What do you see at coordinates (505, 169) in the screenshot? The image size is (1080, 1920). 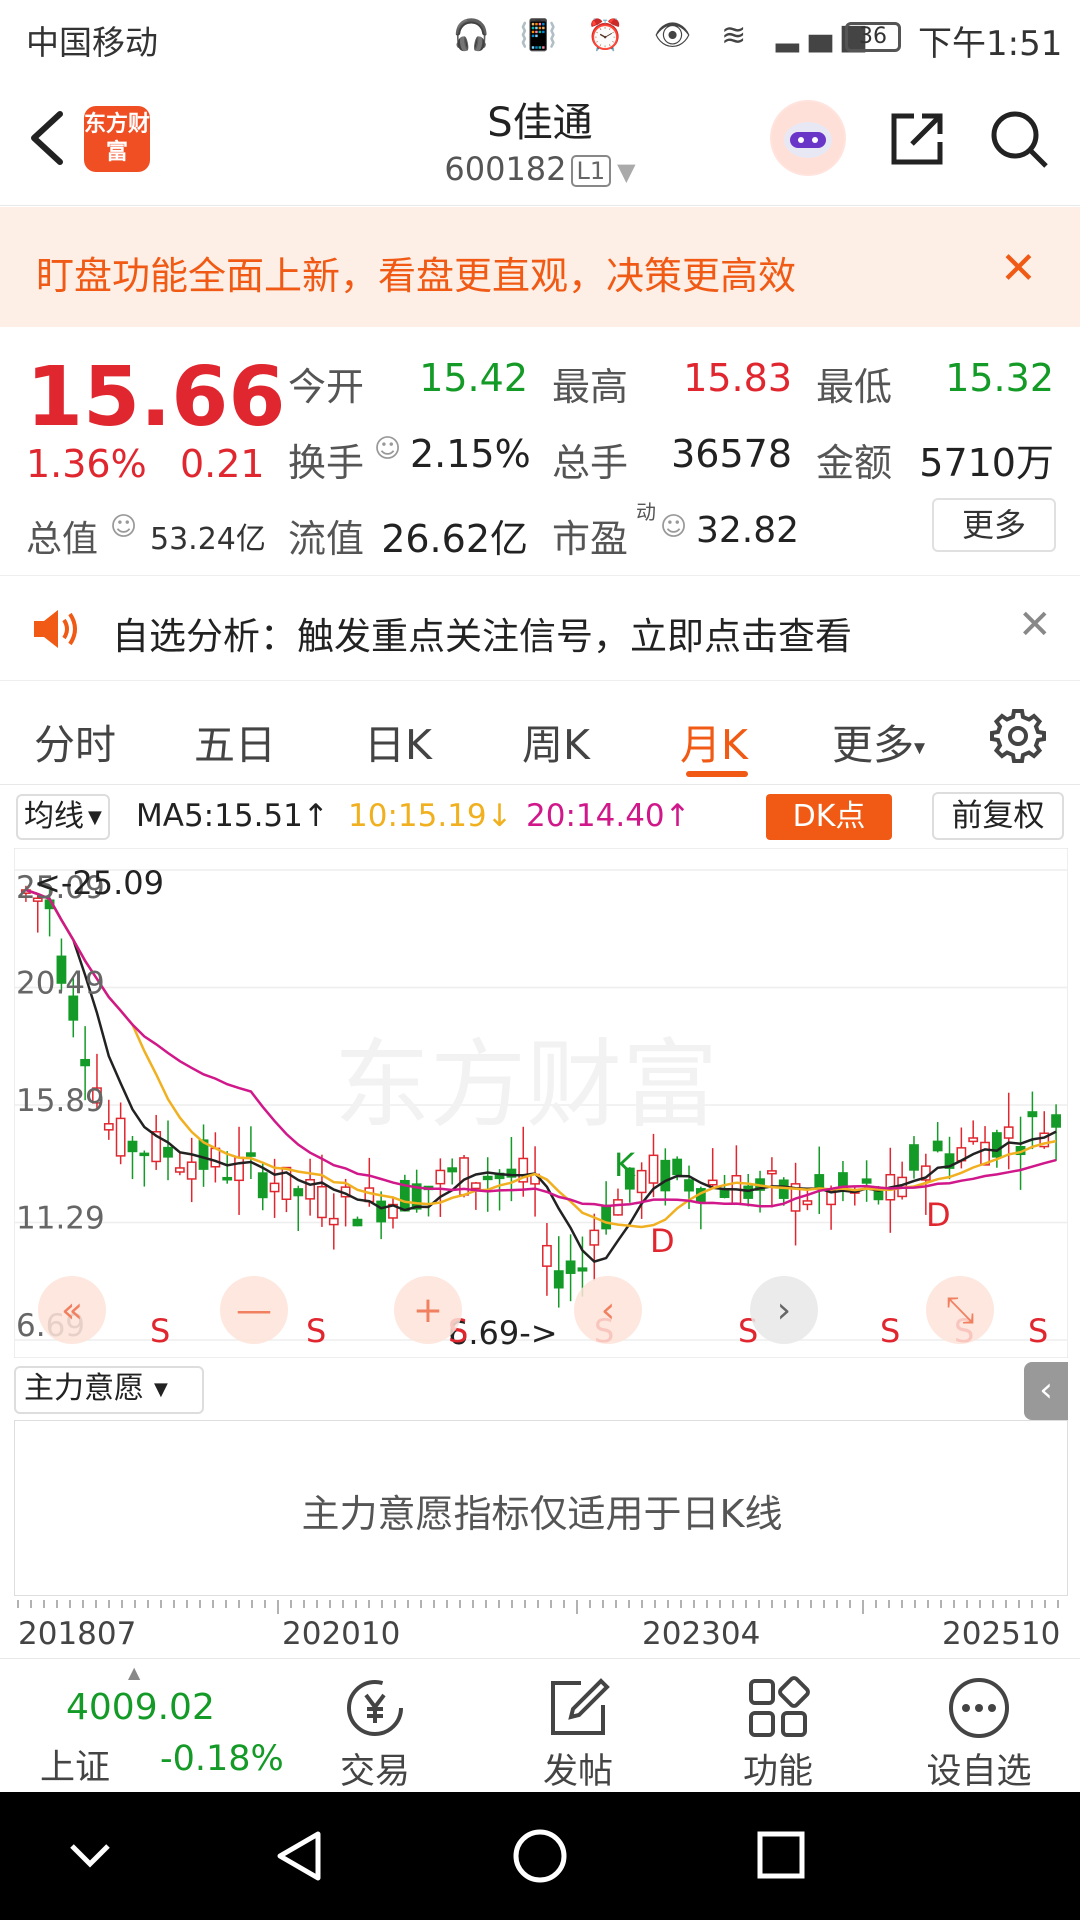 I see `stock-code: 600182` at bounding box center [505, 169].